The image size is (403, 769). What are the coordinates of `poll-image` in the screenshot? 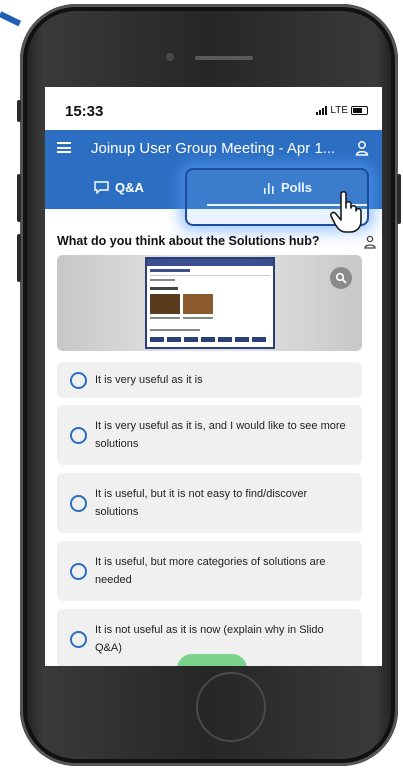 It's located at (209, 303).